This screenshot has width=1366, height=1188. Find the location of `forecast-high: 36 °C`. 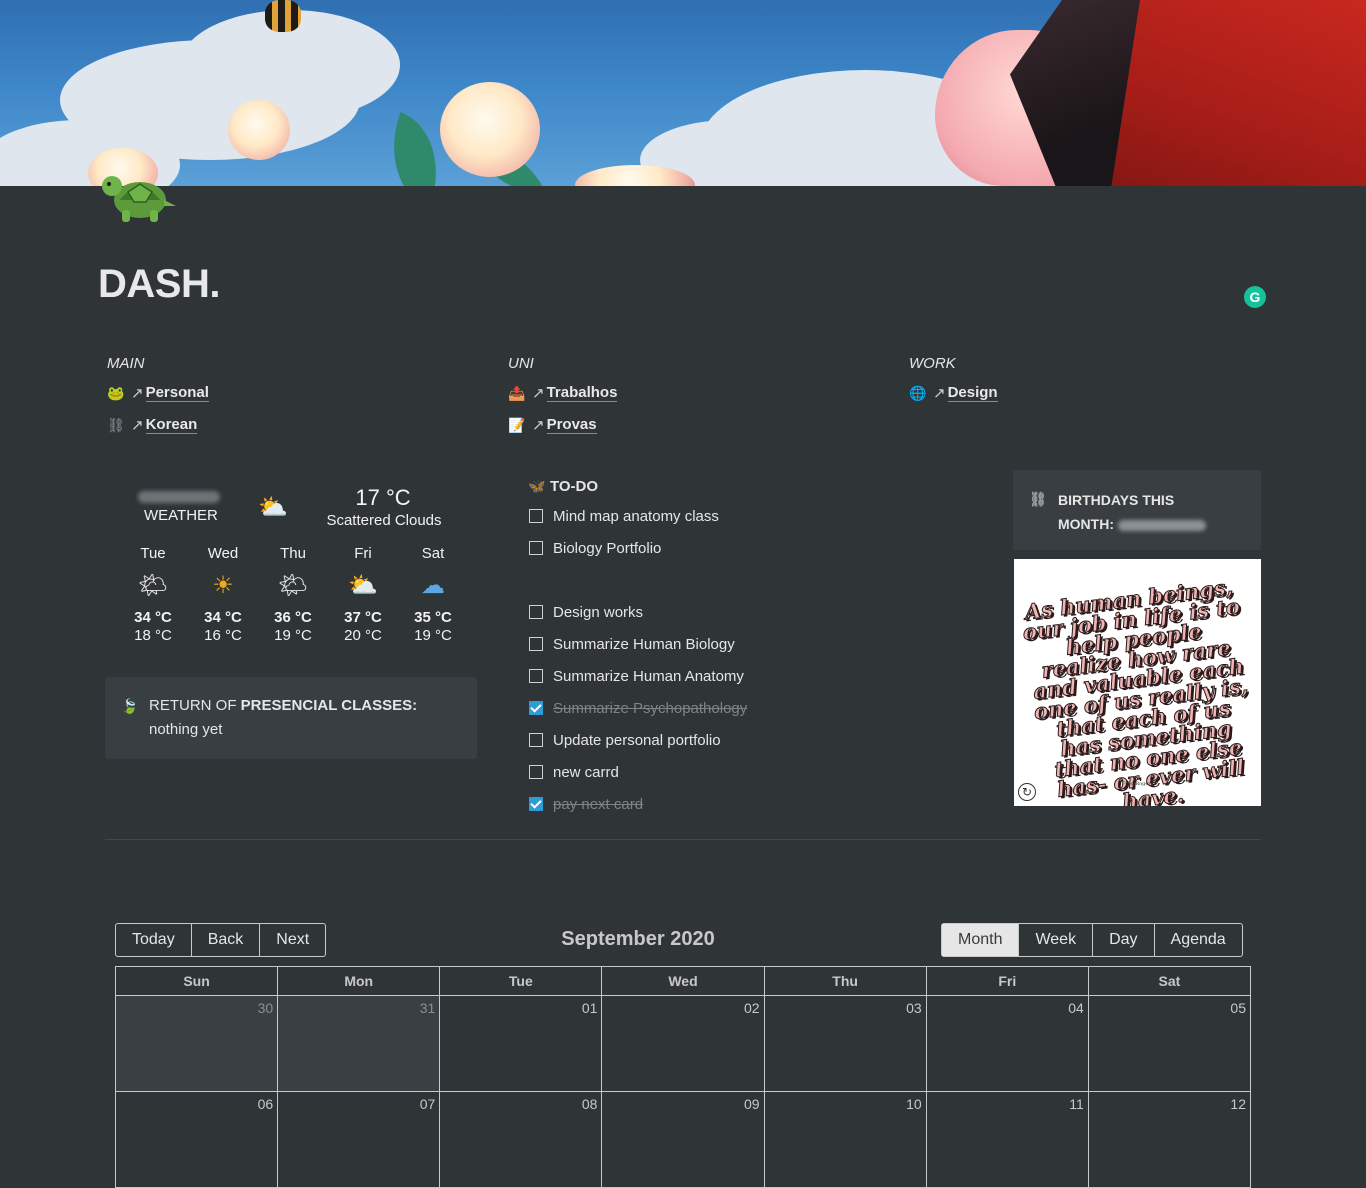

forecast-high: 36 °C is located at coordinates (293, 617).